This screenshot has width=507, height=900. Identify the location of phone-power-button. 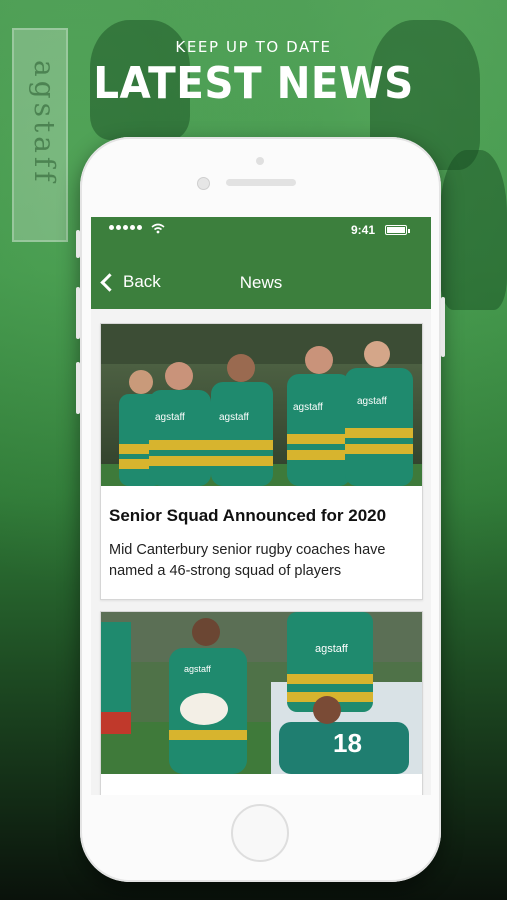
(443, 327).